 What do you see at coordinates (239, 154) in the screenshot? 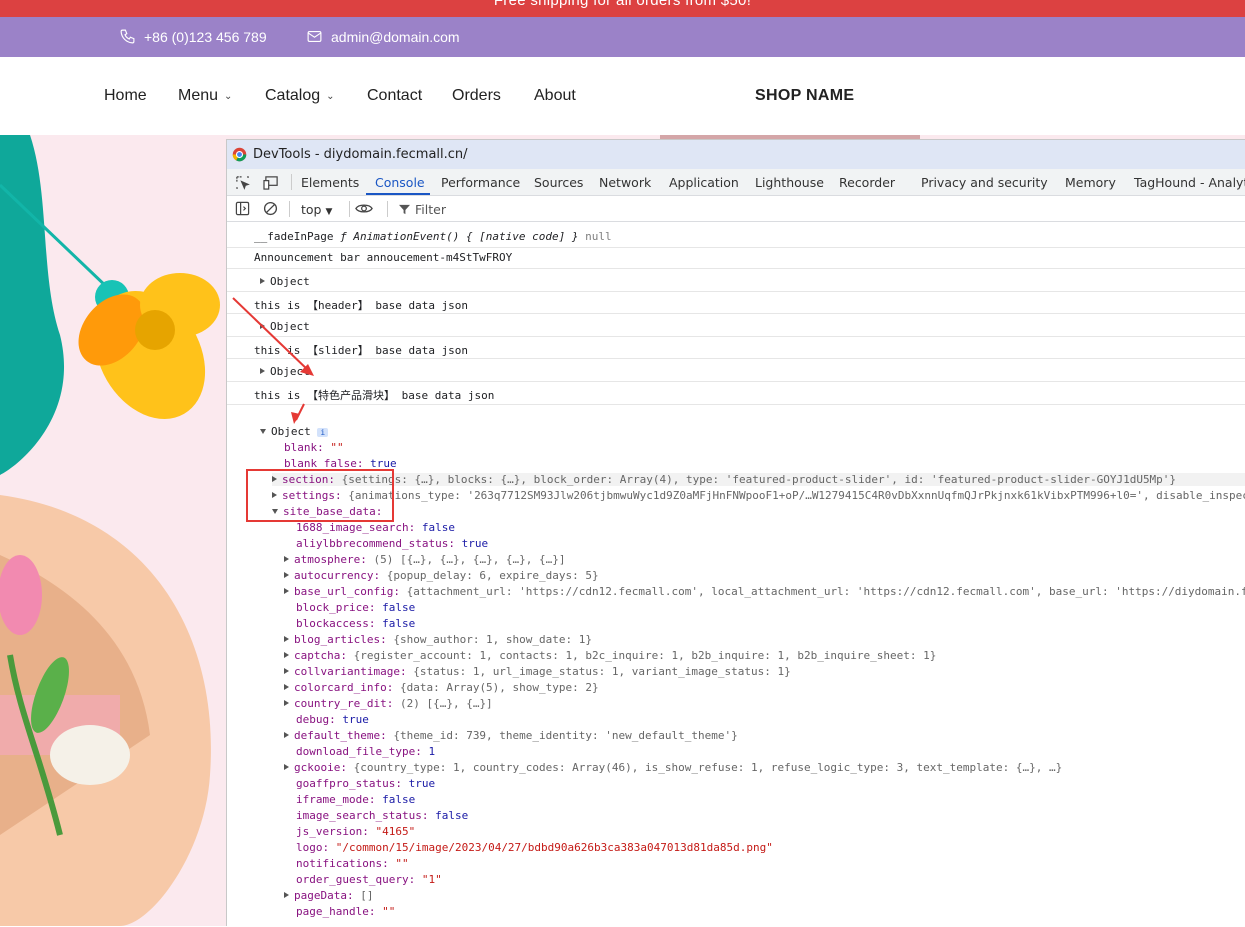
I see `chrome-icon` at bounding box center [239, 154].